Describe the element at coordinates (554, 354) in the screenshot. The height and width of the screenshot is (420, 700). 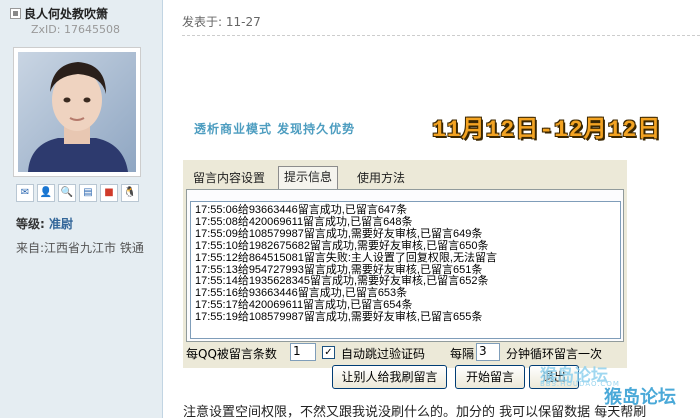
I see `interval-unit-label: 分钟循环留言一次` at that location.